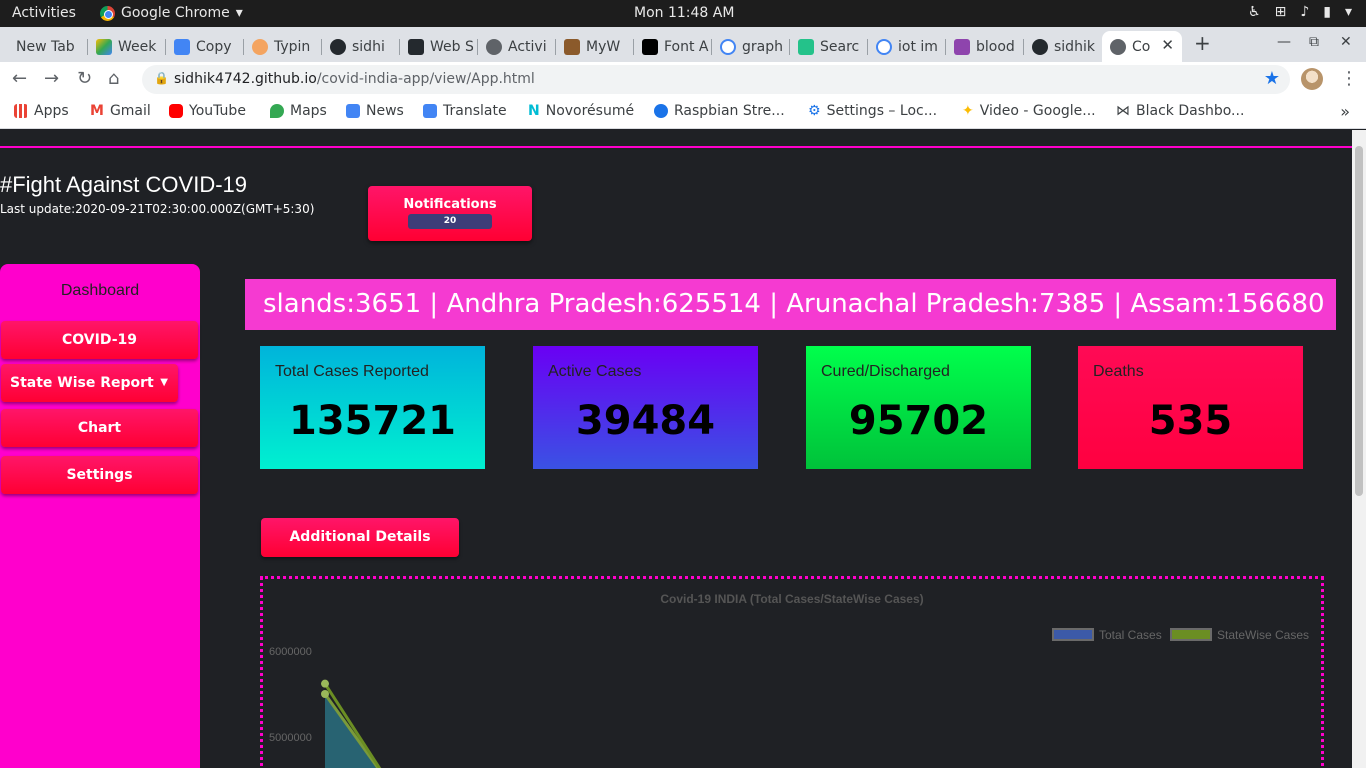 This screenshot has width=1366, height=768. Describe the element at coordinates (425, 79) in the screenshot. I see `url-path: /covid-india-app/view/App.html` at that location.